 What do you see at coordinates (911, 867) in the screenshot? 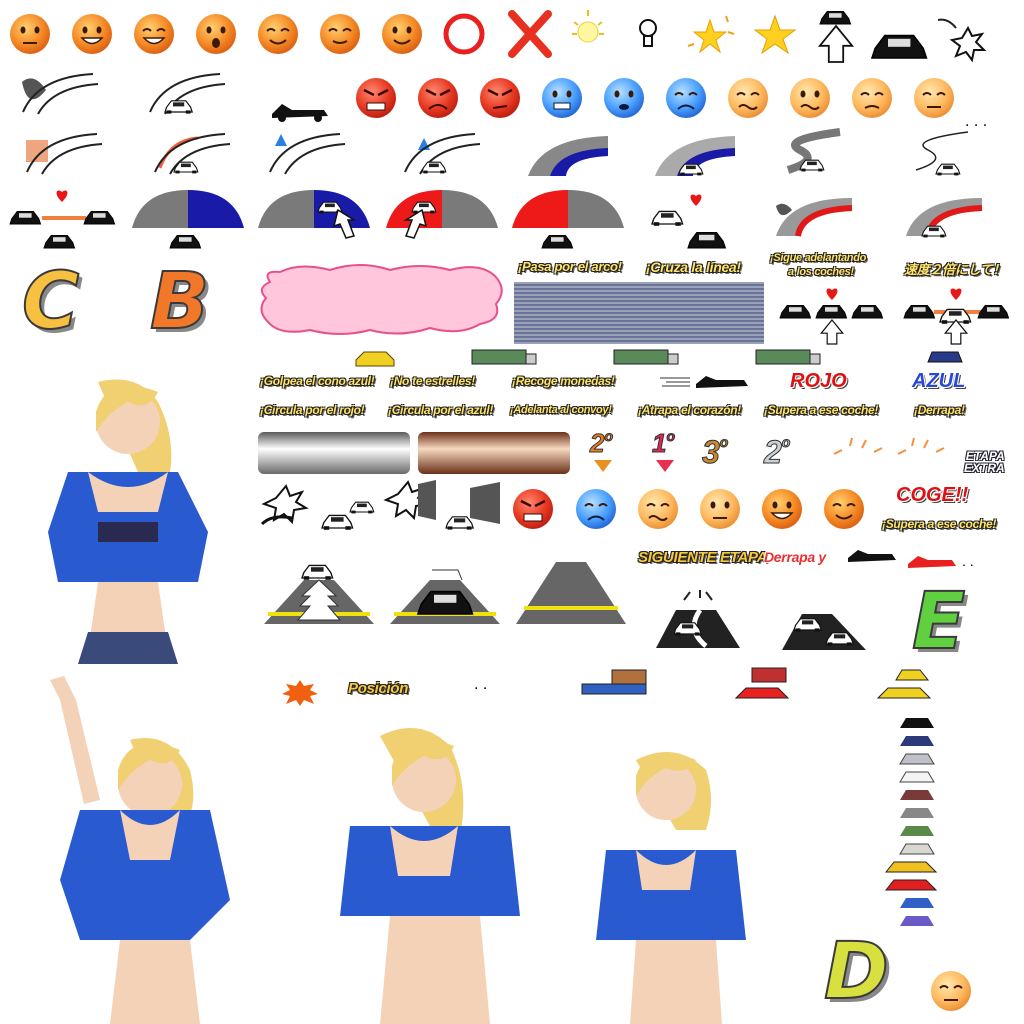
I see `yellow-car-icon` at bounding box center [911, 867].